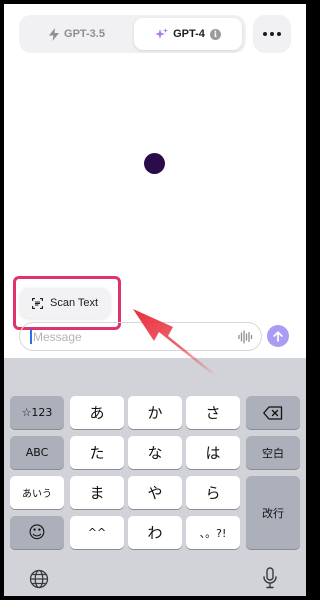 This screenshot has height=600, width=320. Describe the element at coordinates (39, 579) in the screenshot. I see `globe-icon` at that location.